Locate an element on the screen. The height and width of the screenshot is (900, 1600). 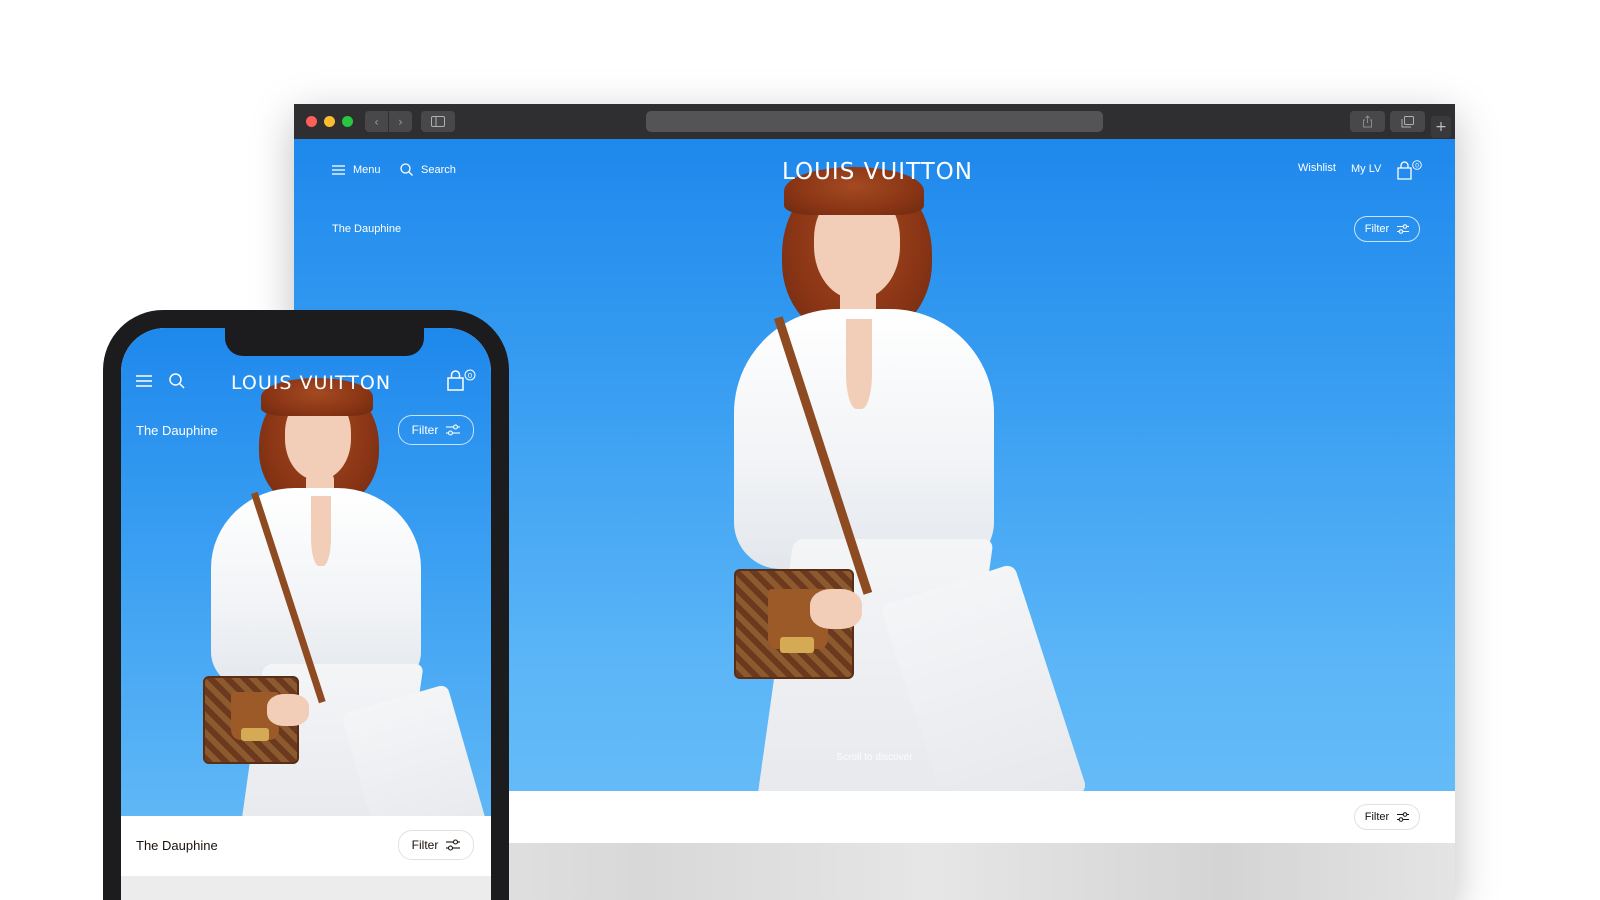
mobile-search-button is located at coordinates (177, 381).